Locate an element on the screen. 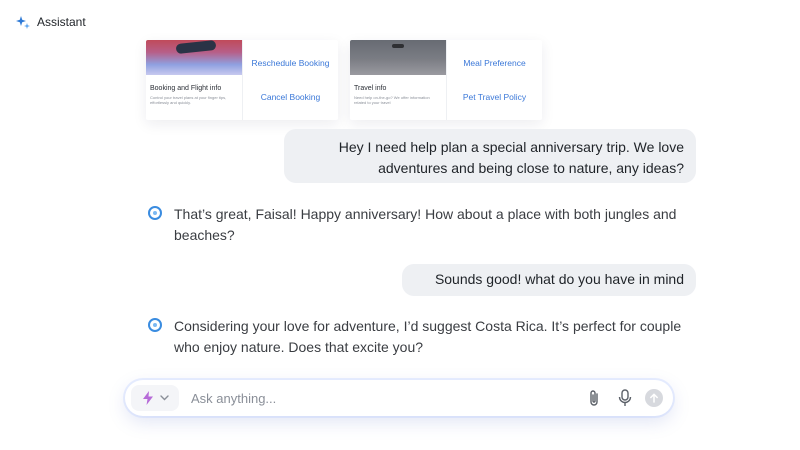 The height and width of the screenshot is (450, 800). app-title: Assistant is located at coordinates (61, 22).